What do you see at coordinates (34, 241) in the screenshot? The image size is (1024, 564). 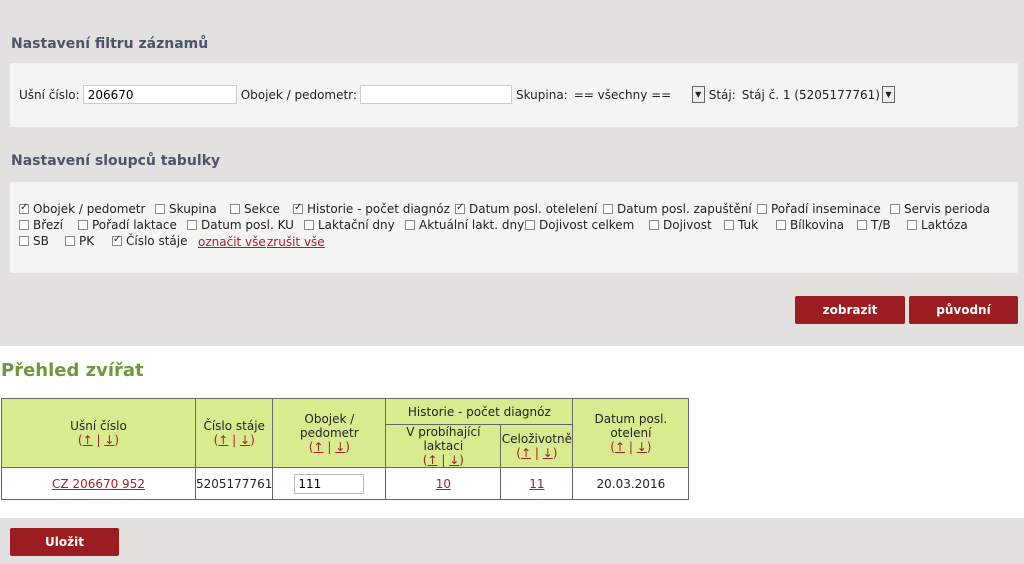 I see `column-checkbox-sb: SB` at bounding box center [34, 241].